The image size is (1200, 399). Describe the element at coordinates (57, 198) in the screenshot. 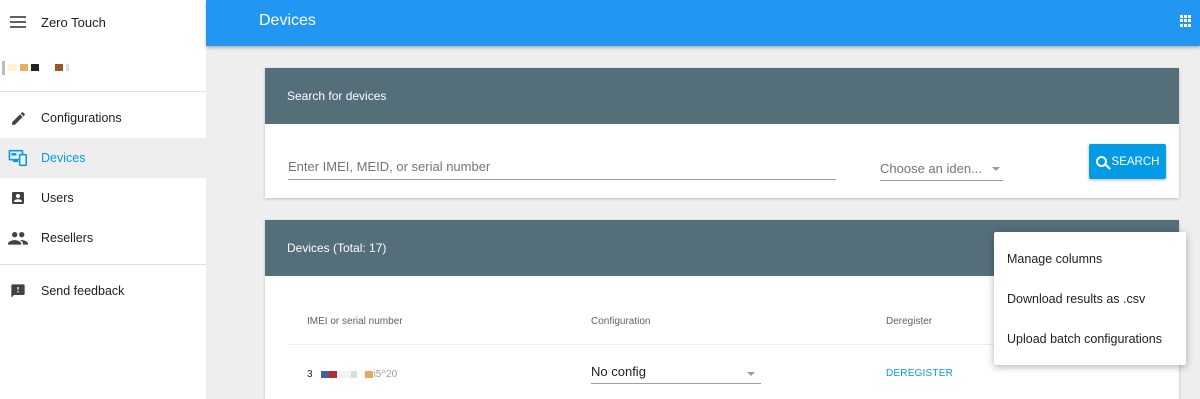

I see `sidebar-item-label: Users` at that location.